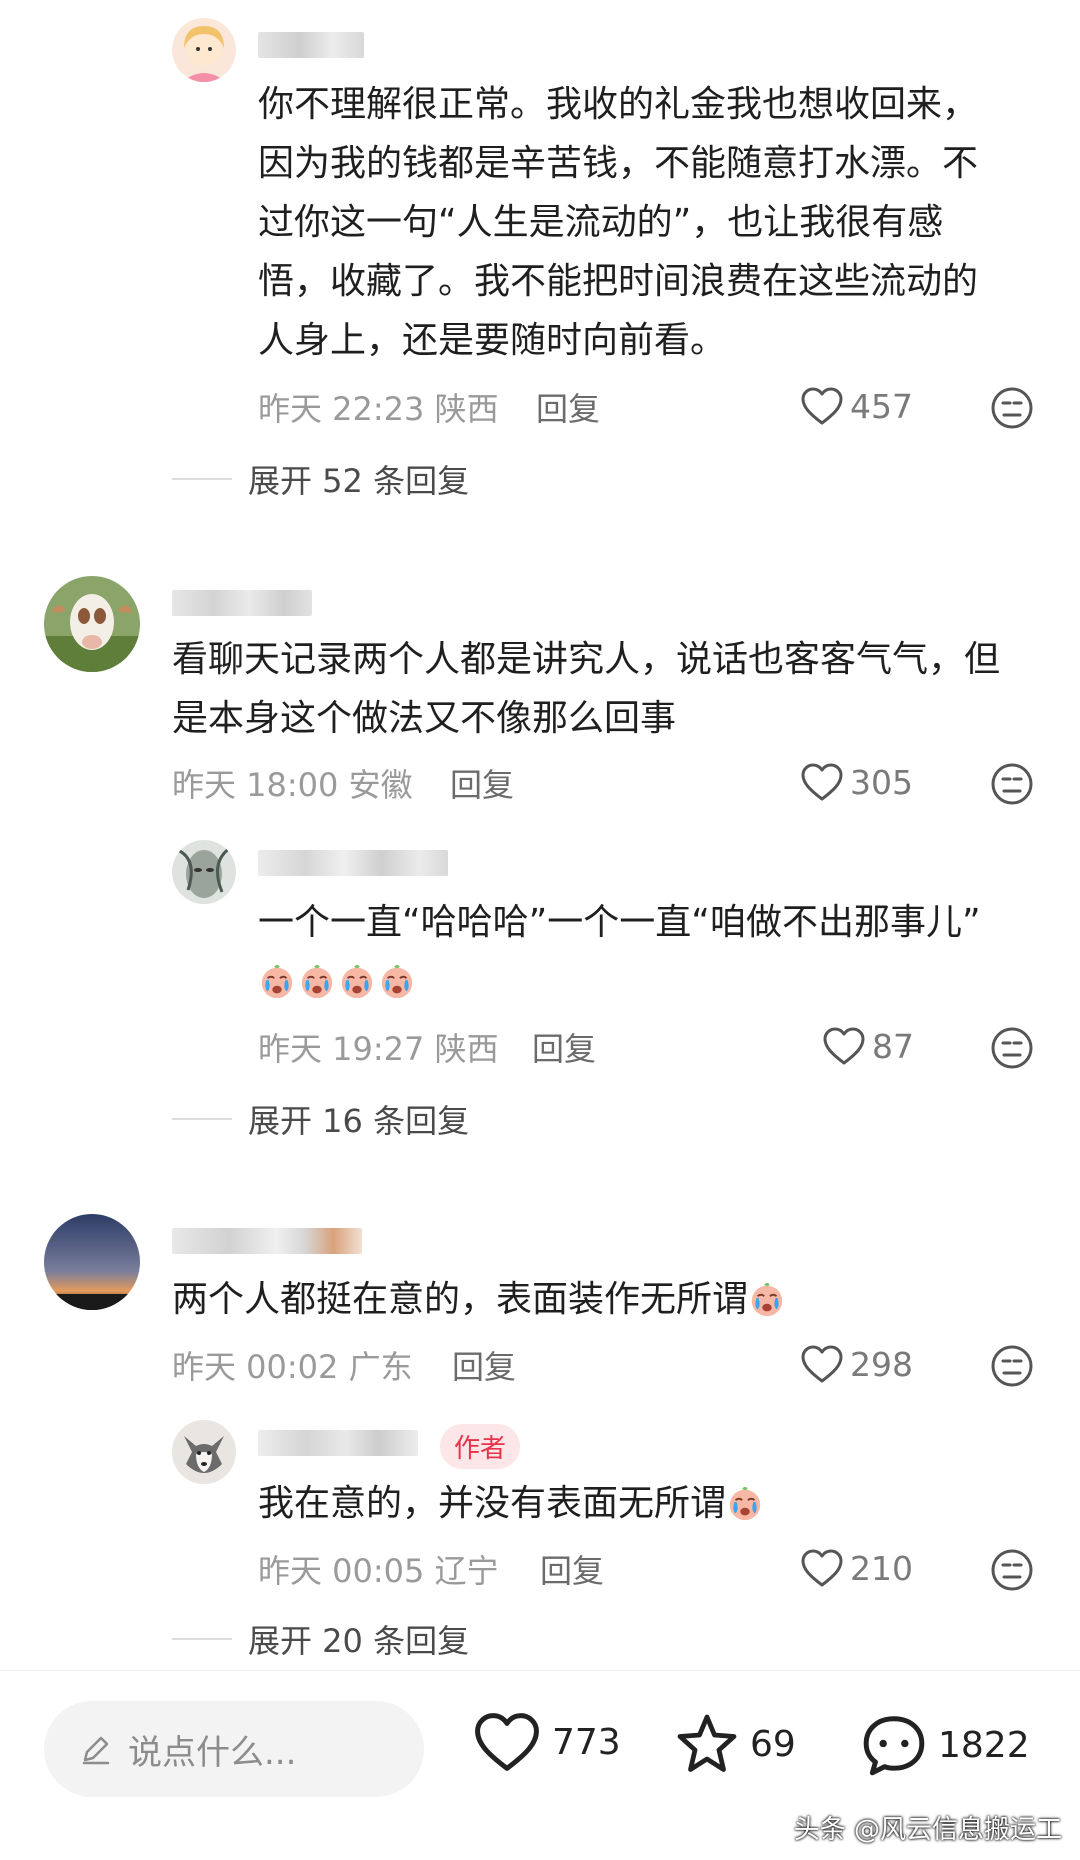 This screenshot has width=1080, height=1860. Describe the element at coordinates (586, 689) in the screenshot. I see `comment-text: 看聊天记录两个人都是讲究人，说话也客客气气，但 是本身这个做法又不像那么回事` at that location.